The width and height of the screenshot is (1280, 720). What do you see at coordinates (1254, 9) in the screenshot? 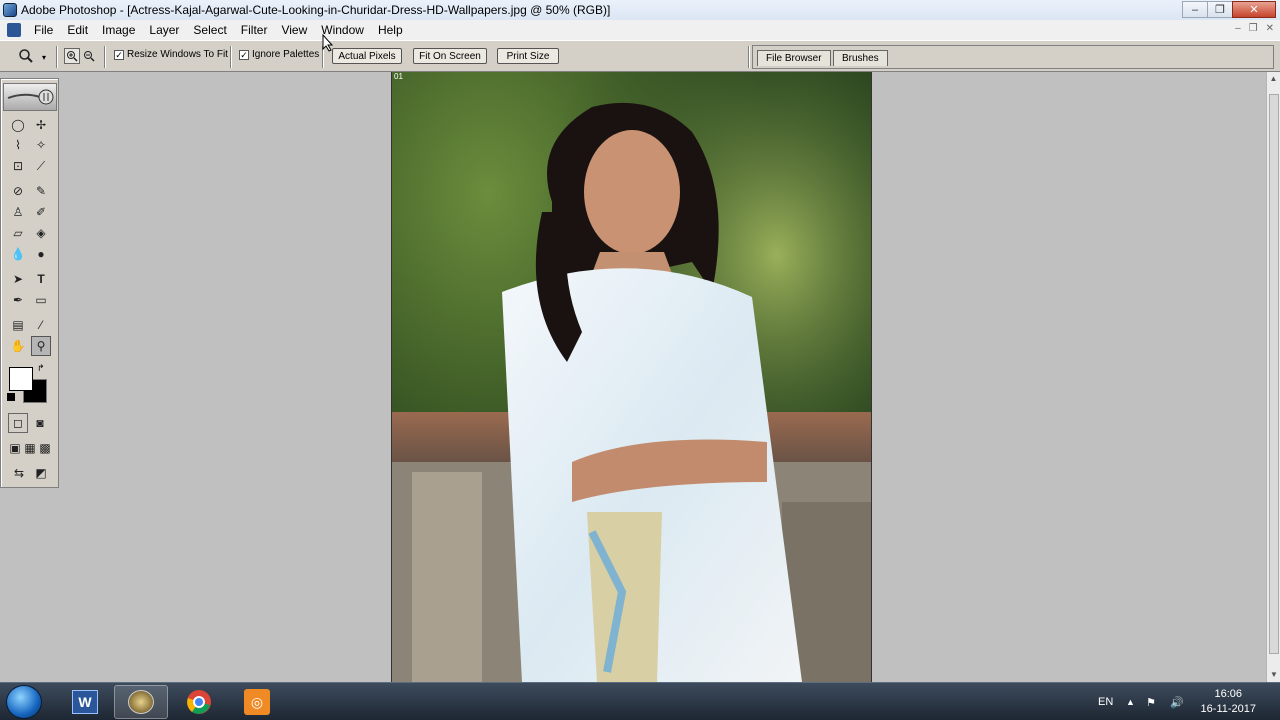
I see `close-button: ✕` at bounding box center [1254, 9].